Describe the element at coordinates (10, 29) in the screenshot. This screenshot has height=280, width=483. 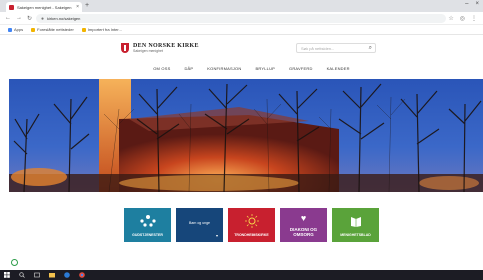
I see `apps-icon` at that location.